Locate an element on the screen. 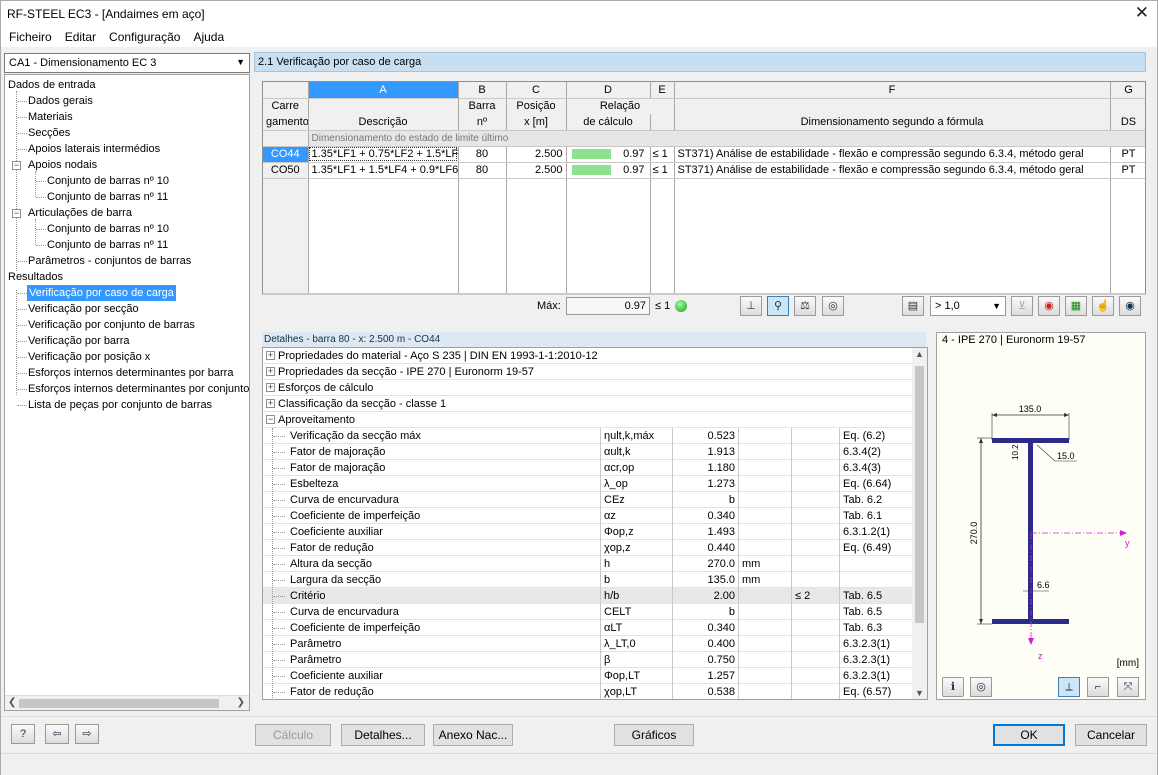 This screenshot has height=775, width=1158. menu-ajuda: Ajuda is located at coordinates (208, 37).